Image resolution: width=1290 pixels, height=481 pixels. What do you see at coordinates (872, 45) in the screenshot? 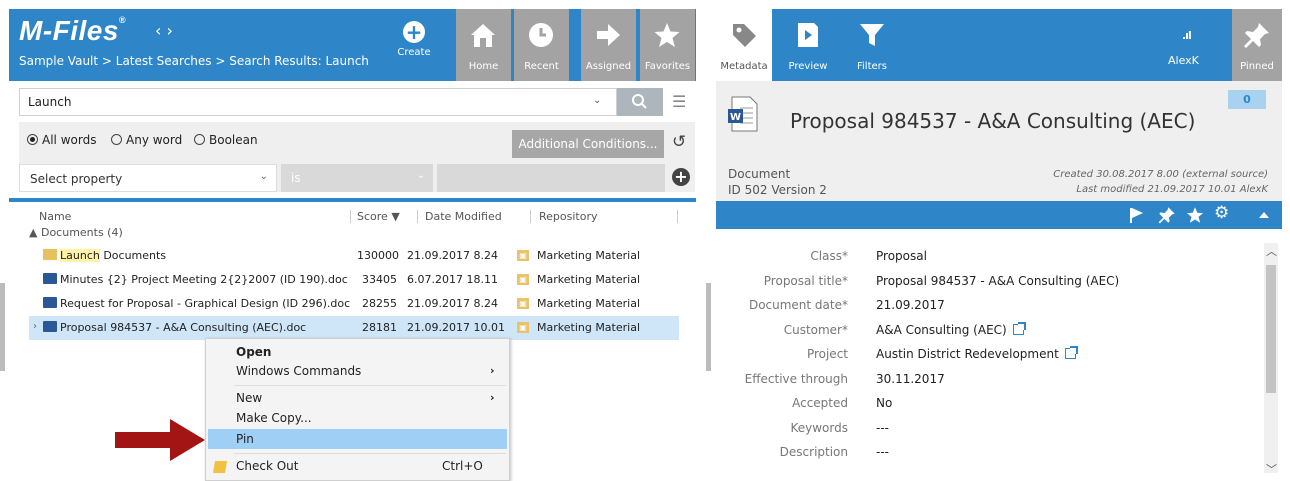
I see `tab-filters: Filters` at bounding box center [872, 45].